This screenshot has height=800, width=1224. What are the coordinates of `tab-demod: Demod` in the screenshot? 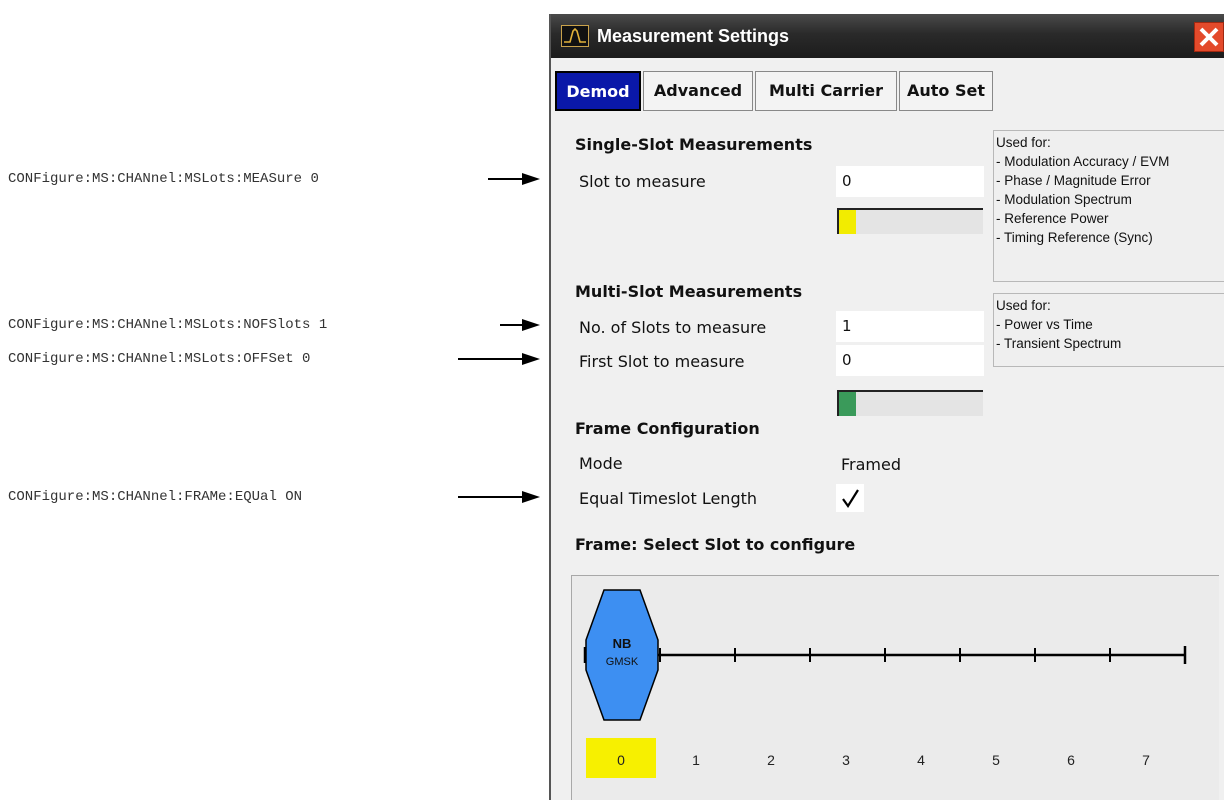 It's located at (598, 91).